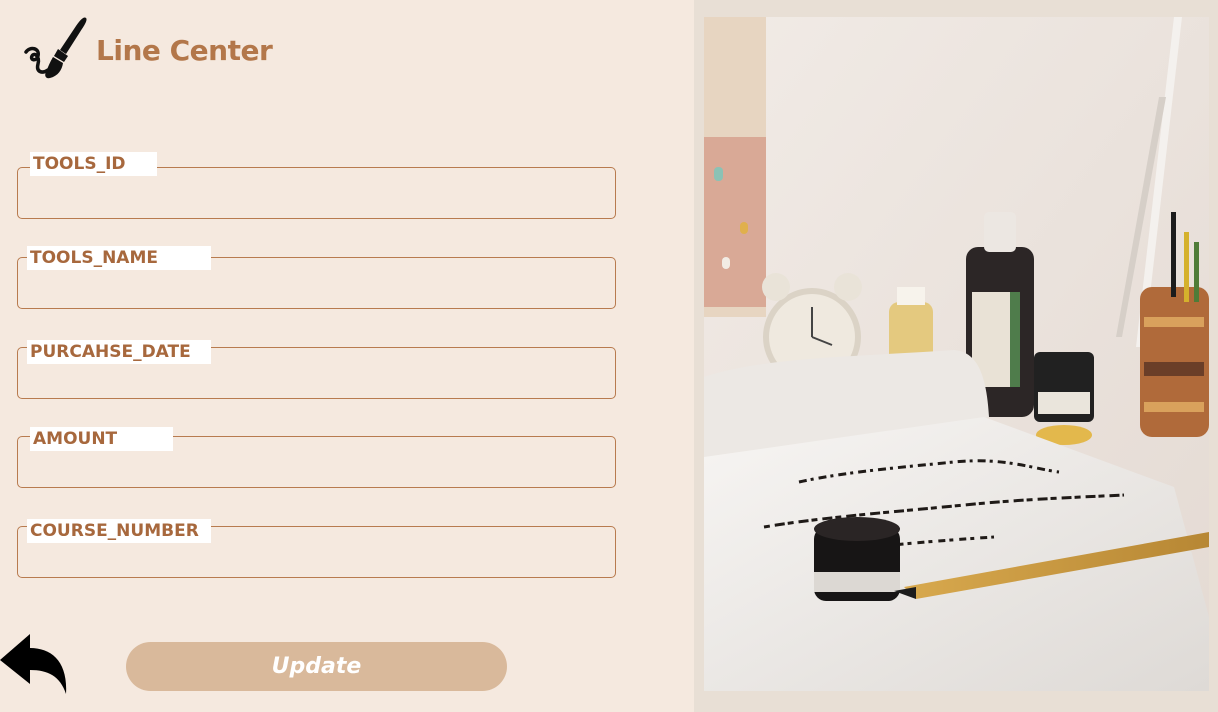  What do you see at coordinates (101, 439) in the screenshot?
I see `amount-label: AMOUNT` at bounding box center [101, 439].